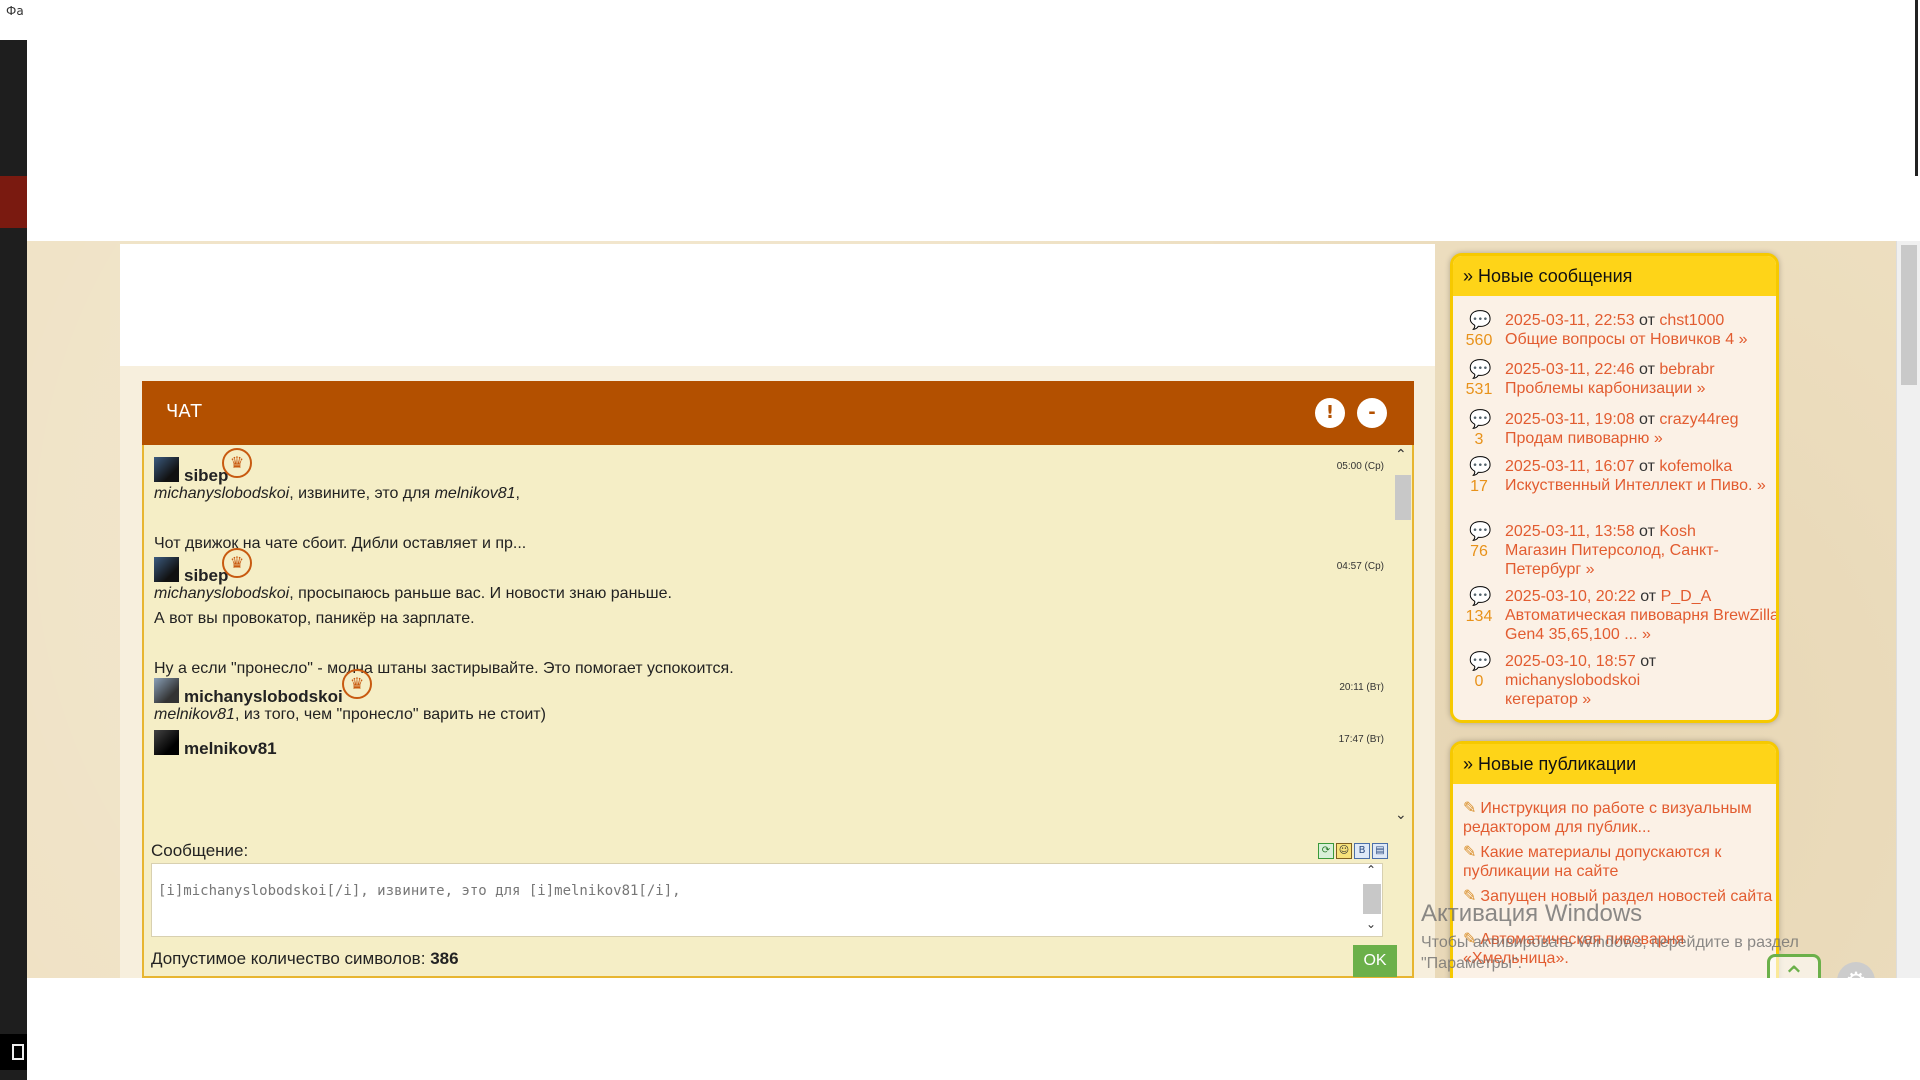 This screenshot has width=1920, height=1080. Describe the element at coordinates (1570, 369) in the screenshot. I see `post-date-link: 2025-03-11, 22:46` at that location.